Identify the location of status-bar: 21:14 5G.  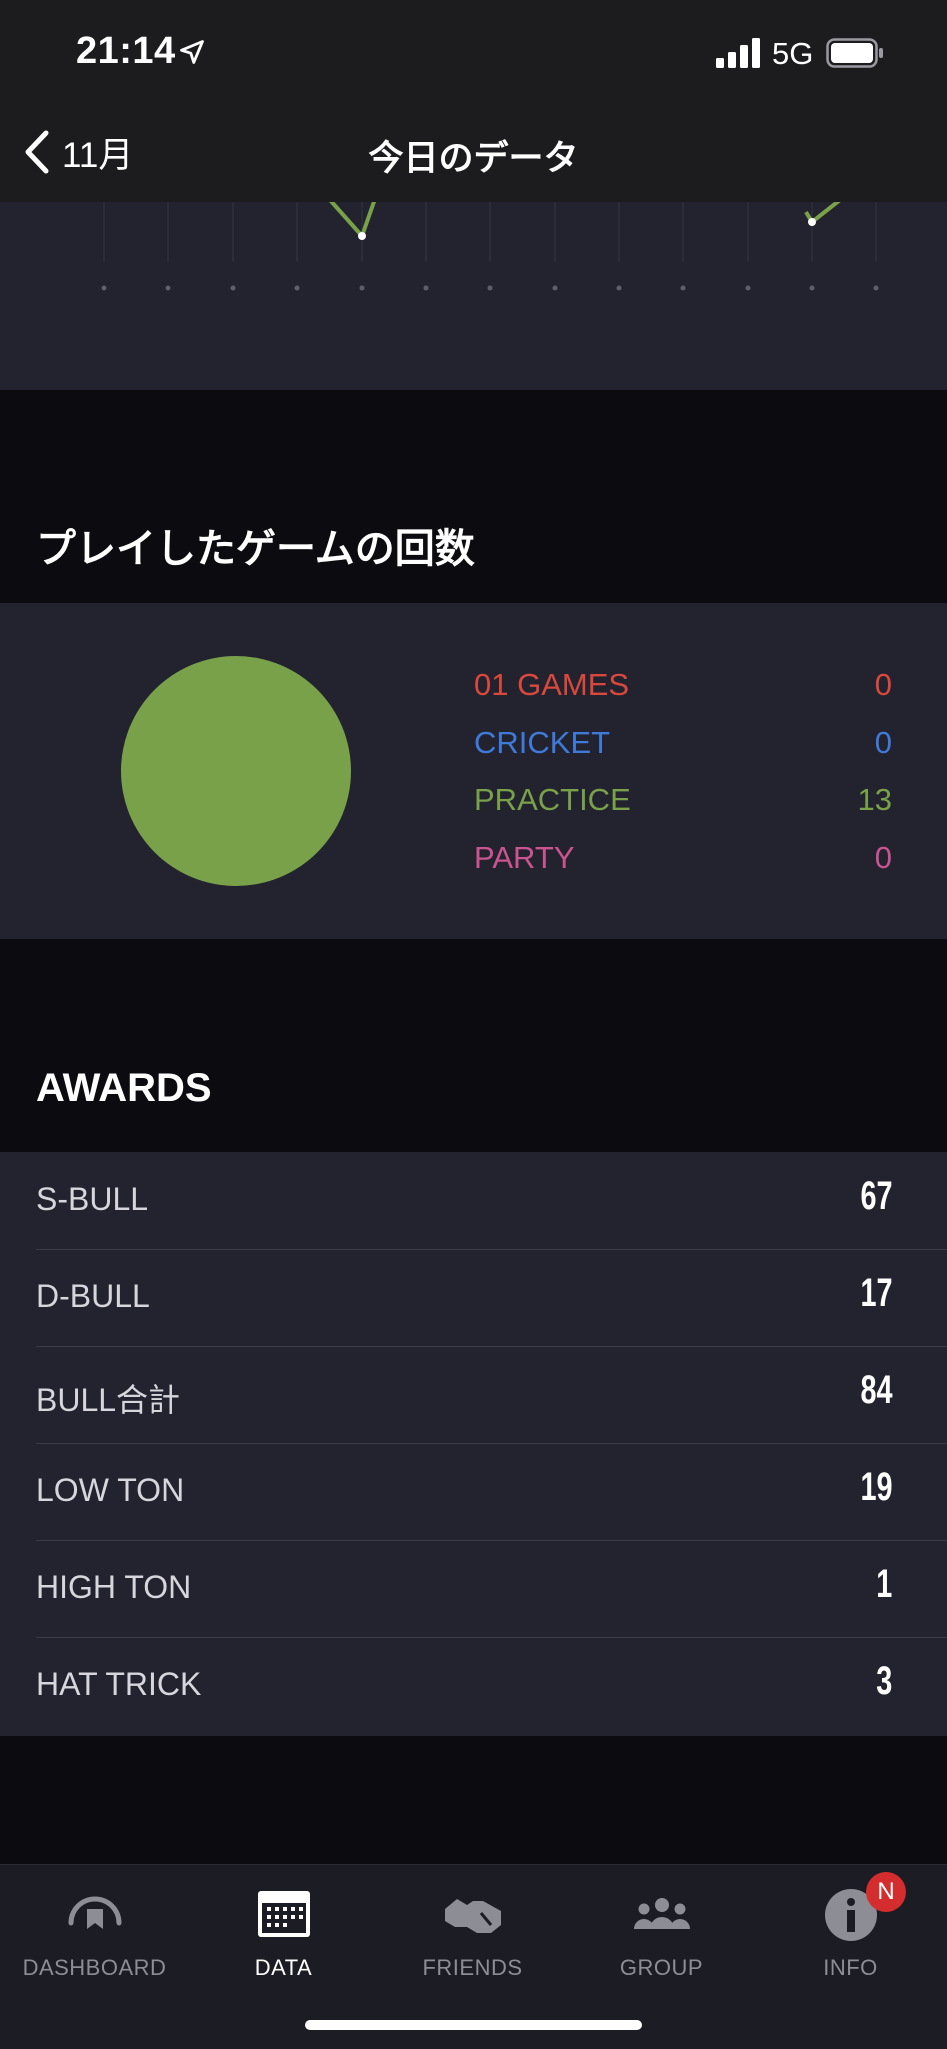
(473, 50).